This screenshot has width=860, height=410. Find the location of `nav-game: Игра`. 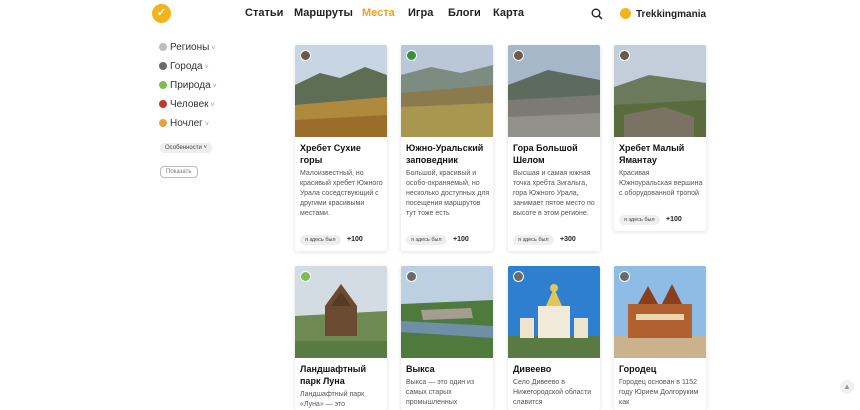

nav-game: Игра is located at coordinates (420, 13).